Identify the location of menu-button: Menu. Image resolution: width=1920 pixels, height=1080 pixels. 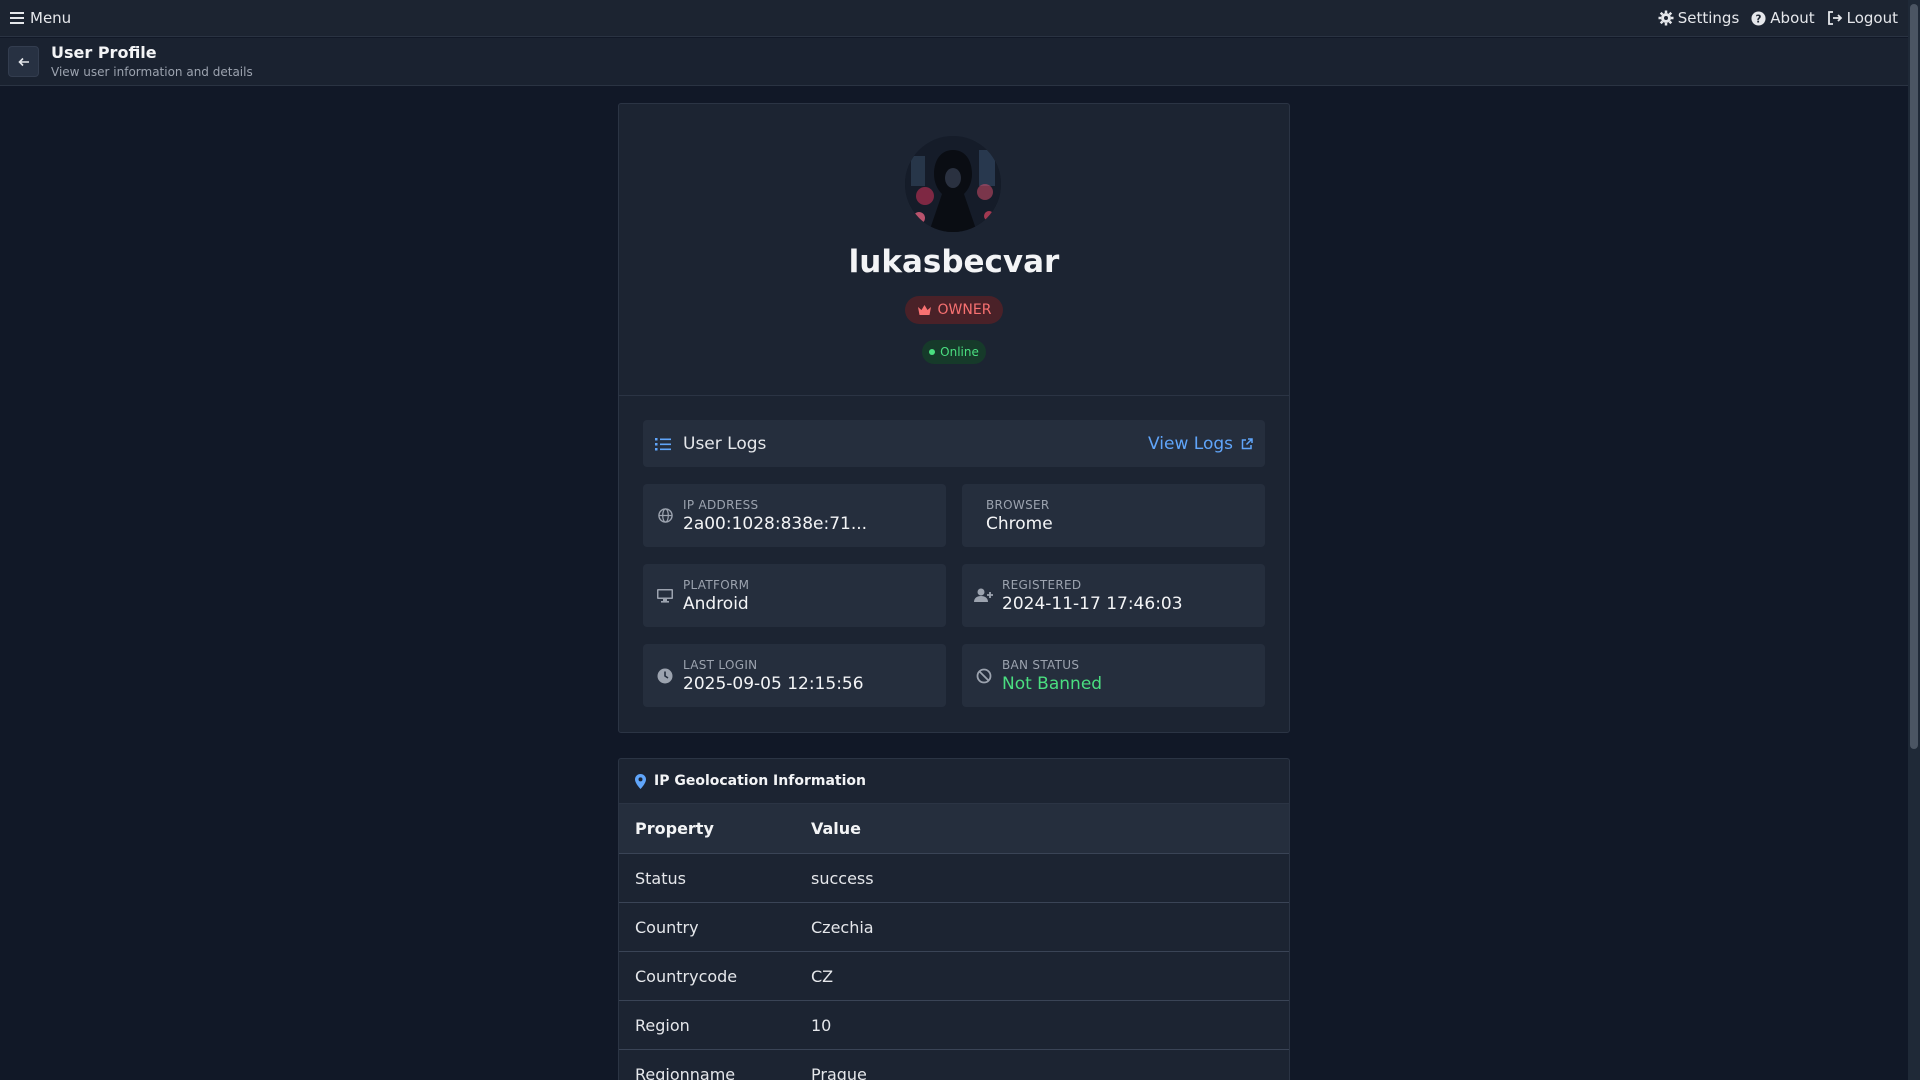
(40, 18).